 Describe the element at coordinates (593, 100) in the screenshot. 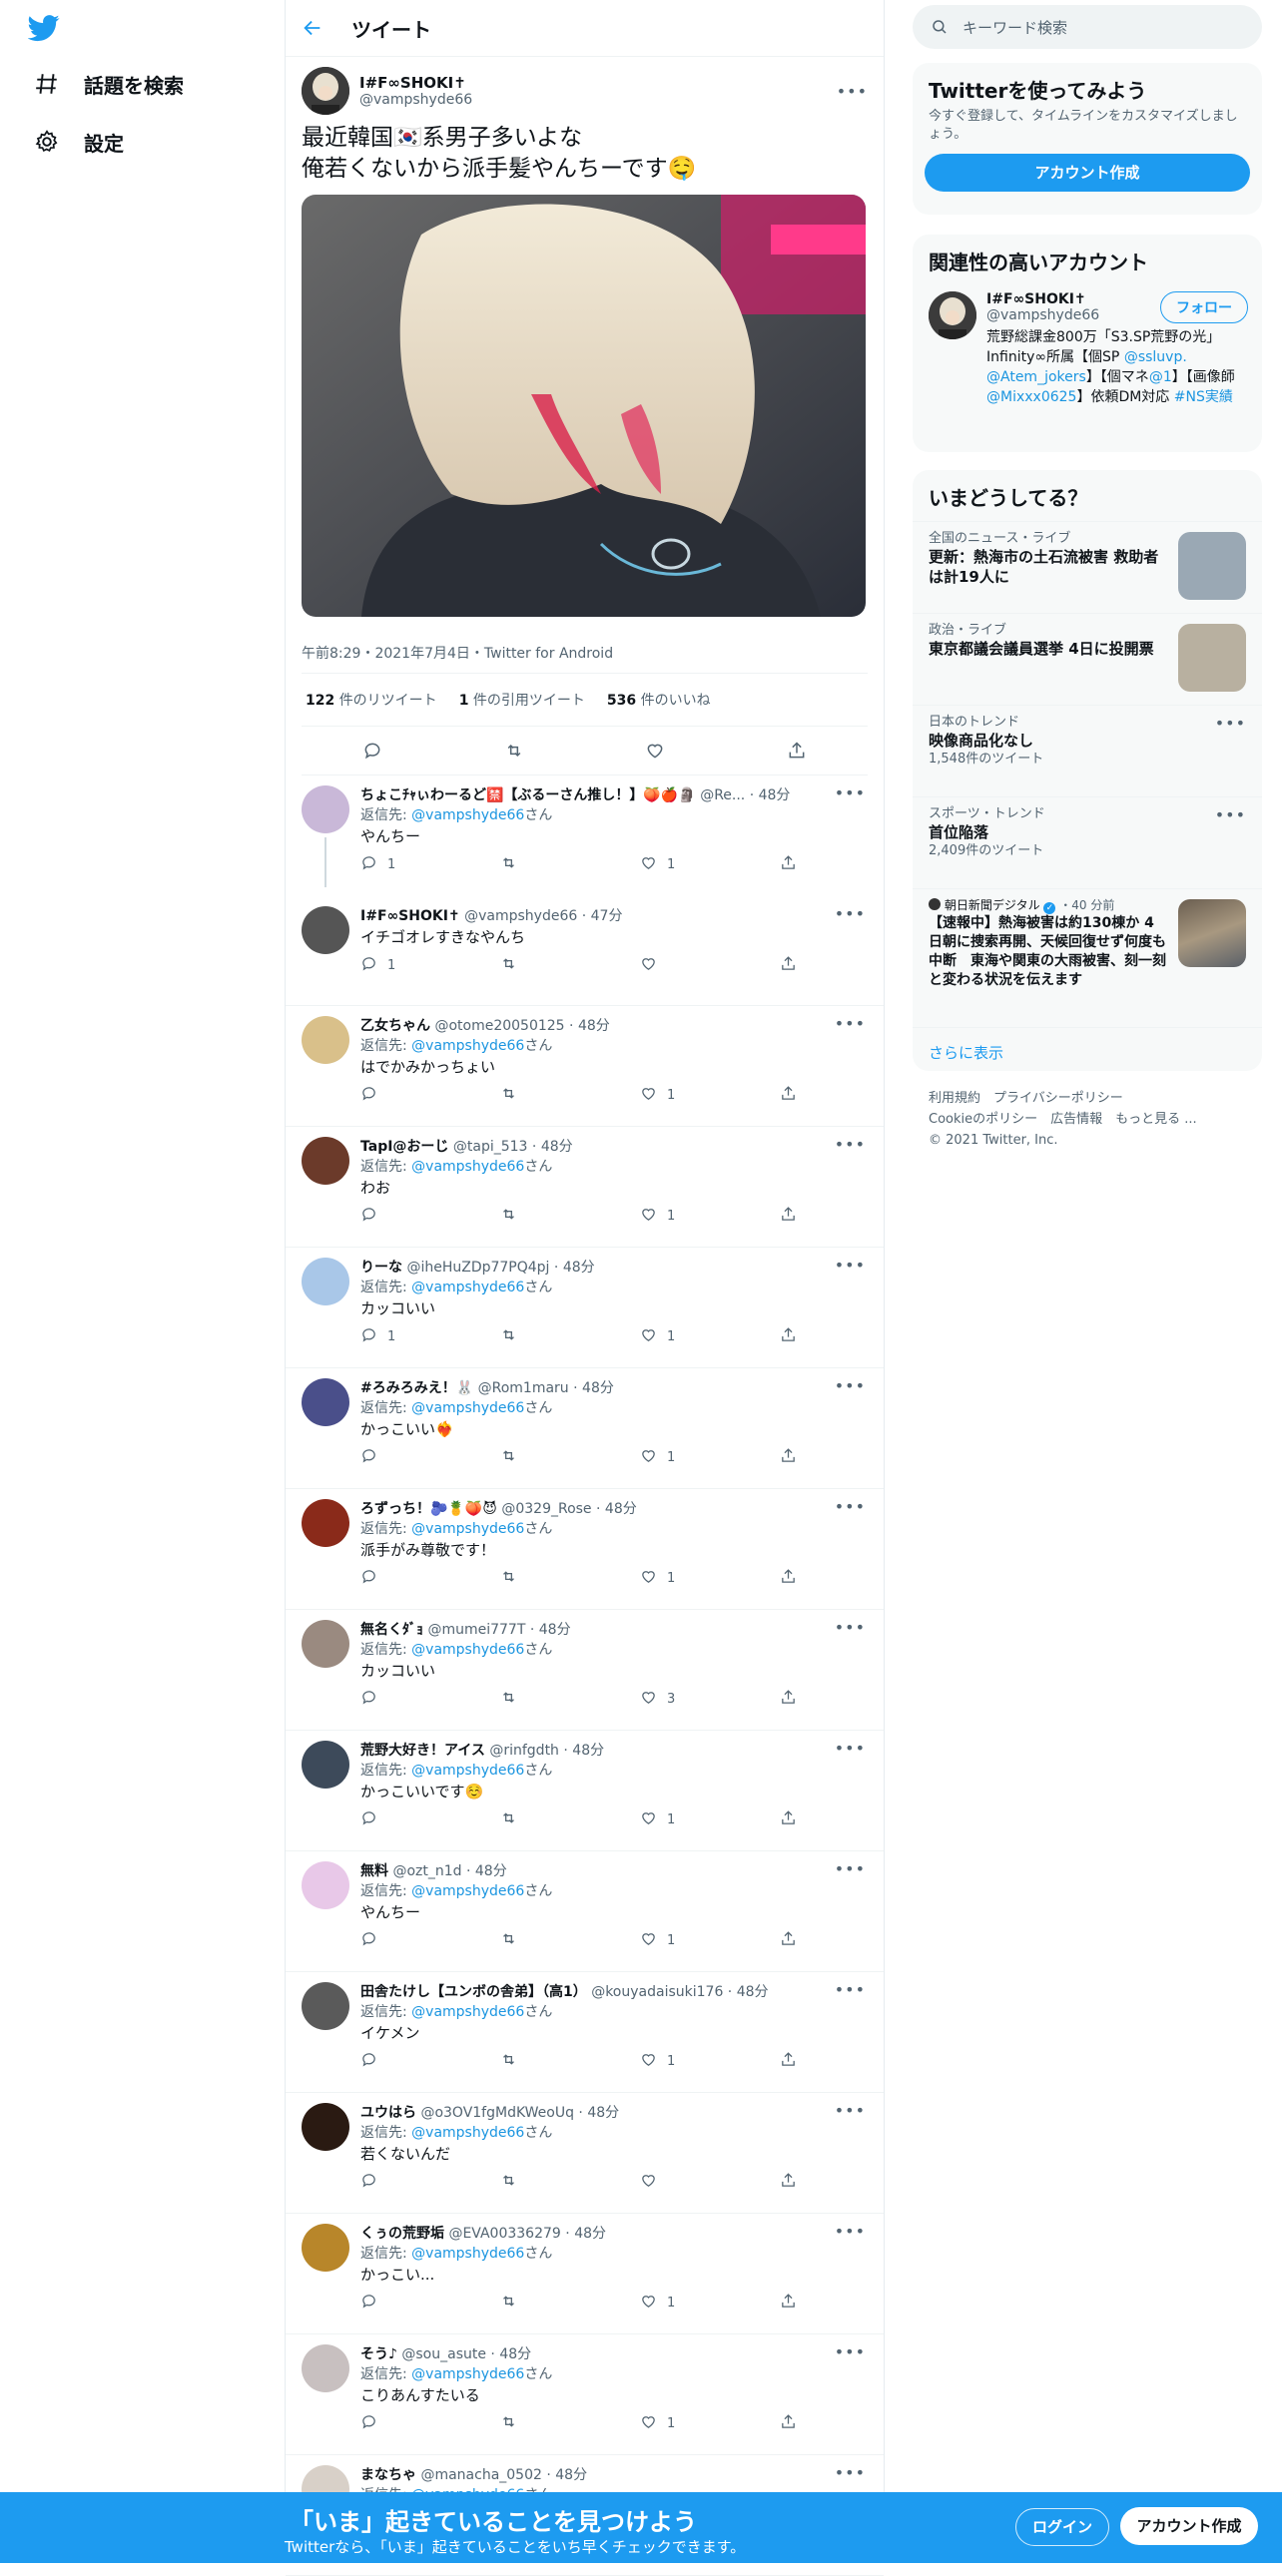

I see `author-handle: @vampshyde66` at that location.